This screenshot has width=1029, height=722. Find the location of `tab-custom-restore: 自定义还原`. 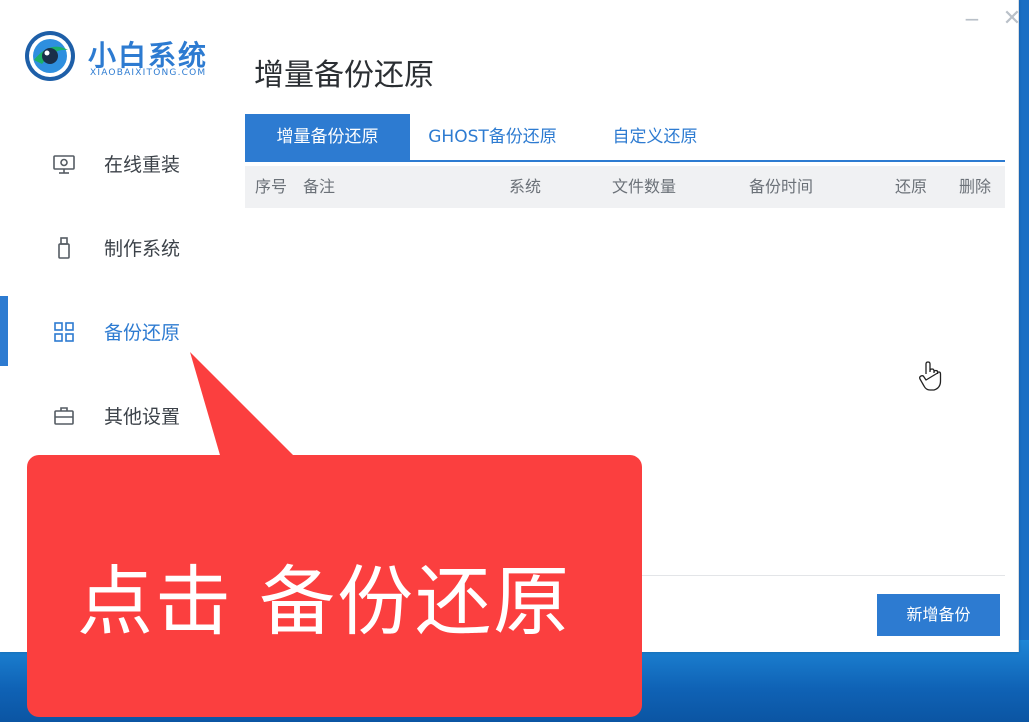

tab-custom-restore: 自定义还原 is located at coordinates (655, 137).